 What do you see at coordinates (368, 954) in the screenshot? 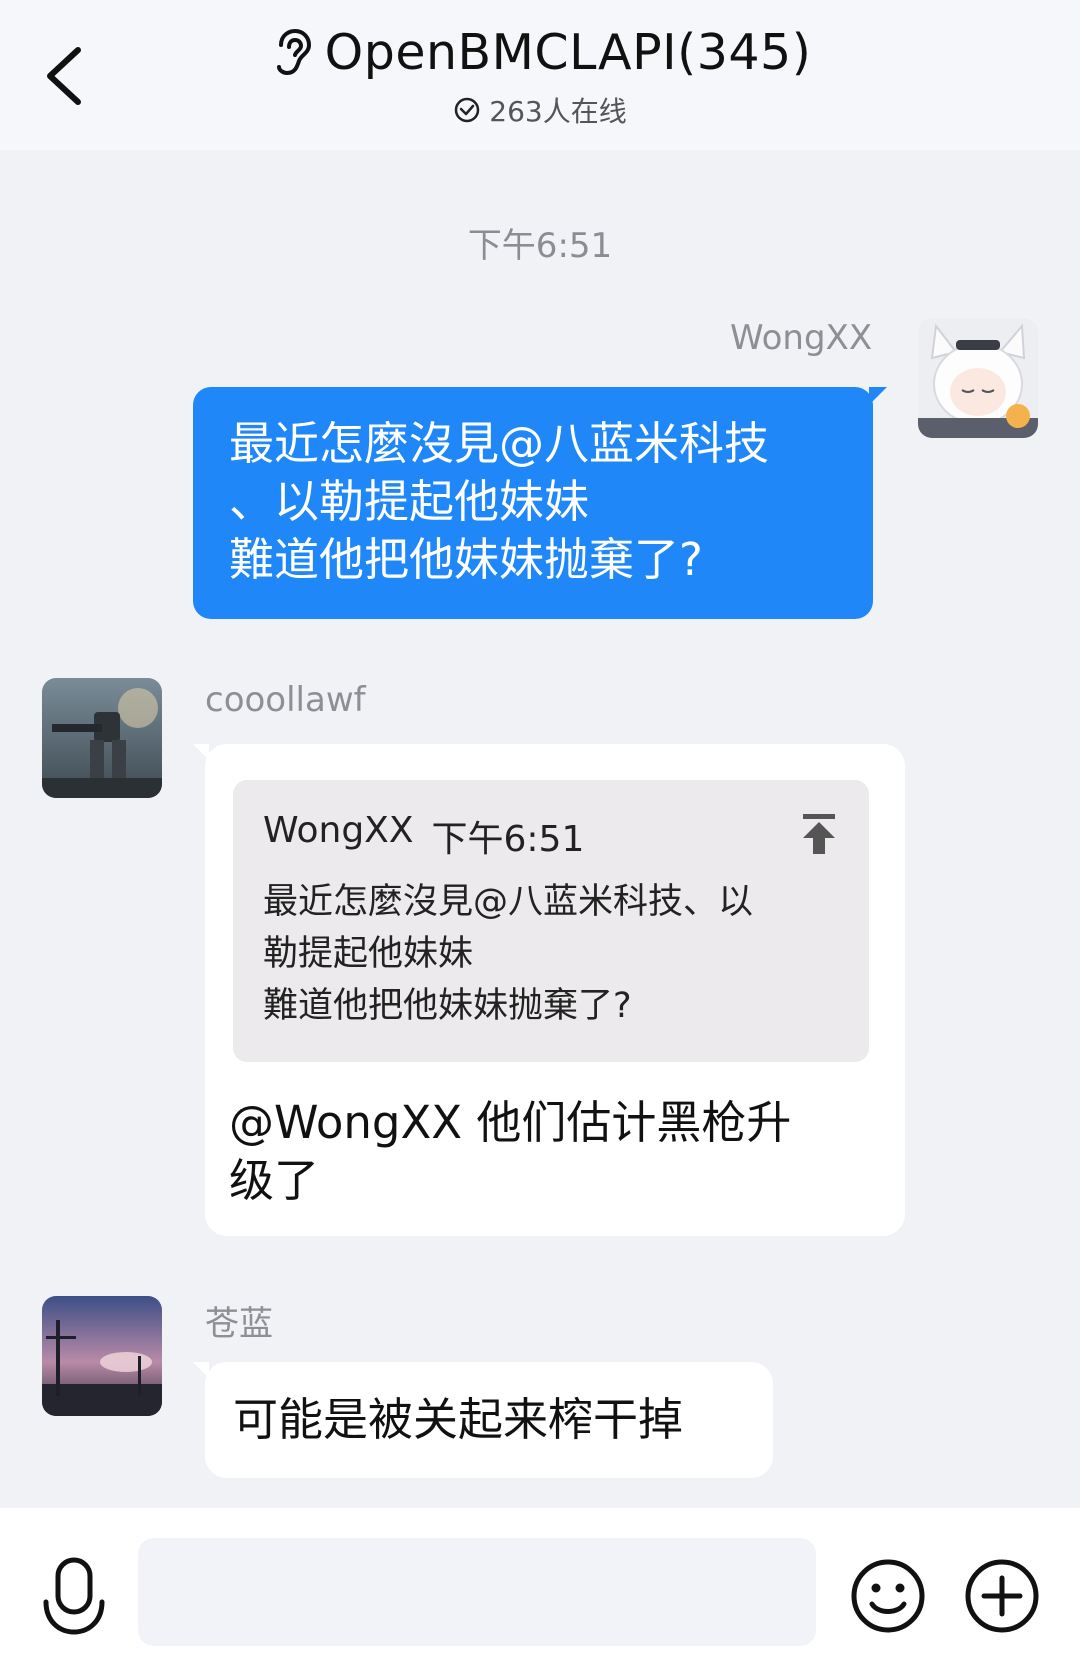
I see `quote-line: 勒提起他妹妹` at bounding box center [368, 954].